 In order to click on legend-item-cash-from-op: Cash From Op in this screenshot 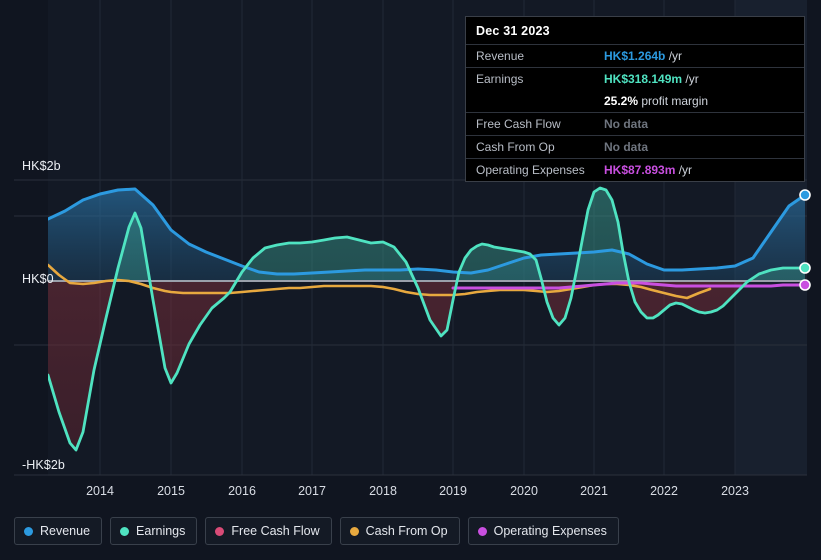, I will do `click(399, 531)`.